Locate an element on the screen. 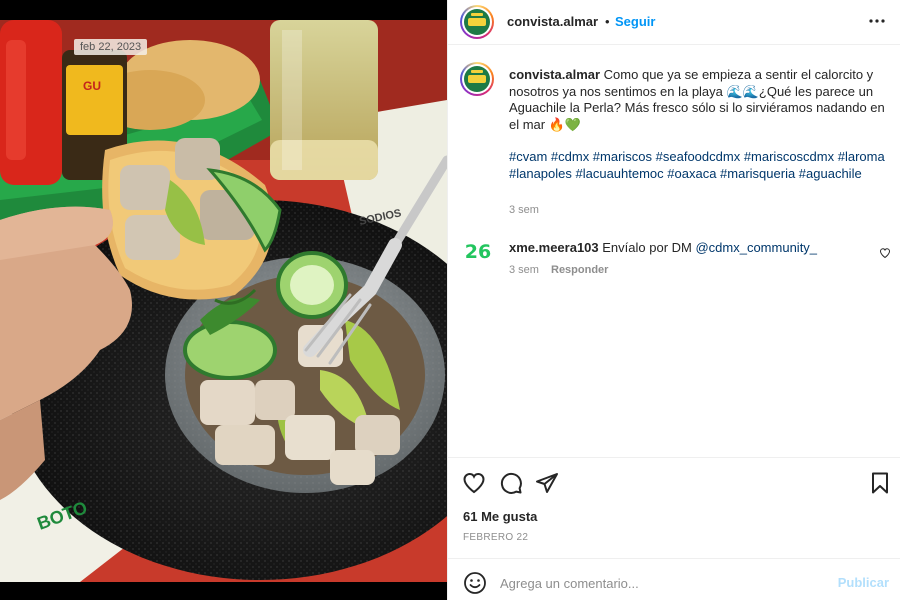  comment-input is located at coordinates (660, 583).